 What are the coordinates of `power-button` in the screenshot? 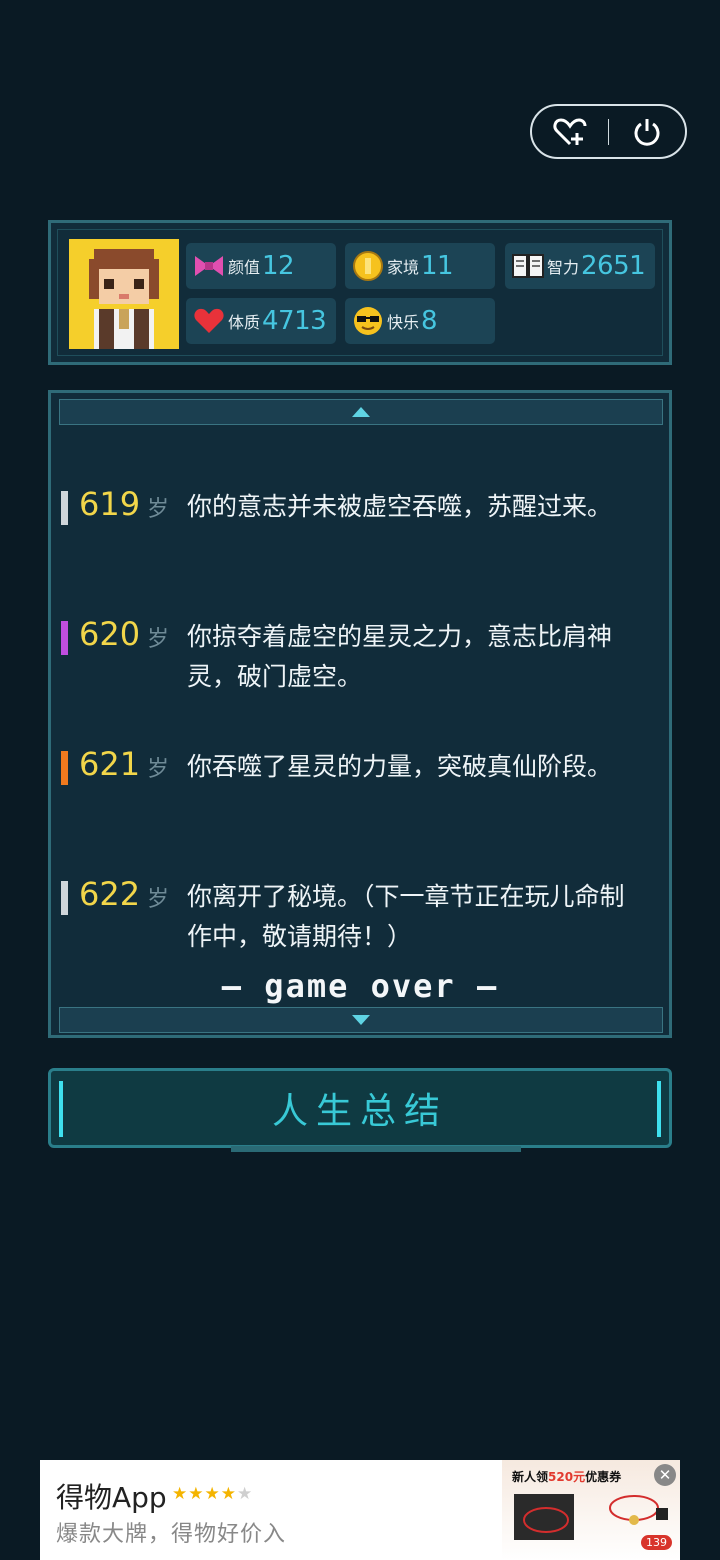 It's located at (647, 131).